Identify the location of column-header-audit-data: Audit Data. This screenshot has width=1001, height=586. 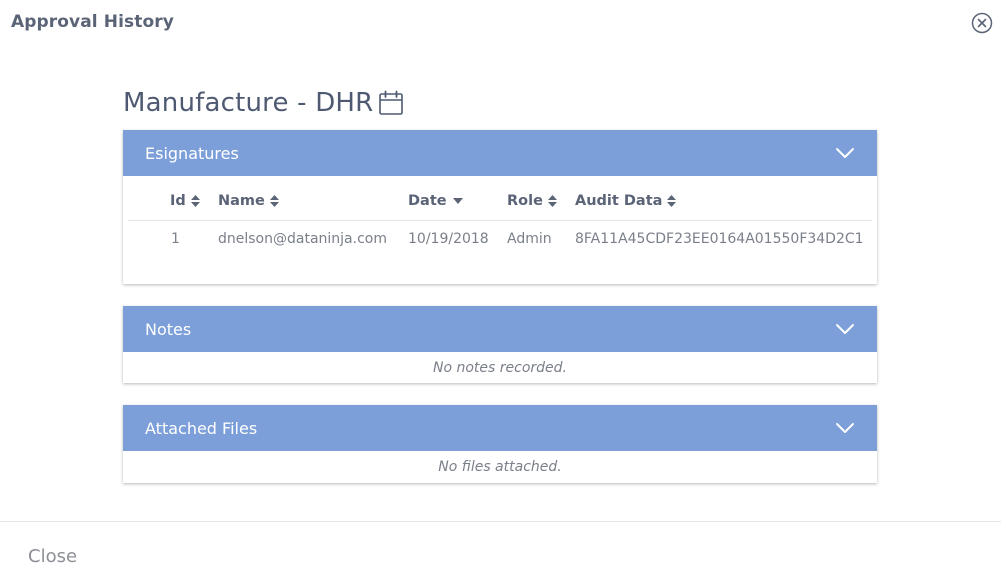
(626, 201).